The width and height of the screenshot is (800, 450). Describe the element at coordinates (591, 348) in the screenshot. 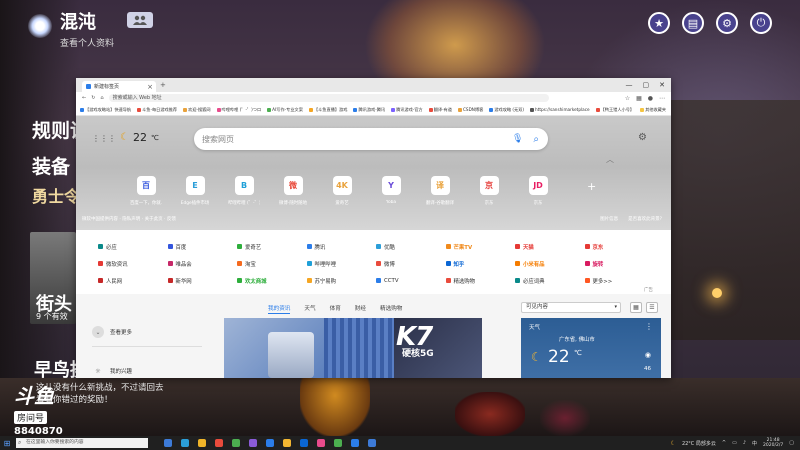

I see `weather-card: 天气 ⋮ 广东省, 佛山市 ☾ 22 ℃ ◉ 46` at that location.